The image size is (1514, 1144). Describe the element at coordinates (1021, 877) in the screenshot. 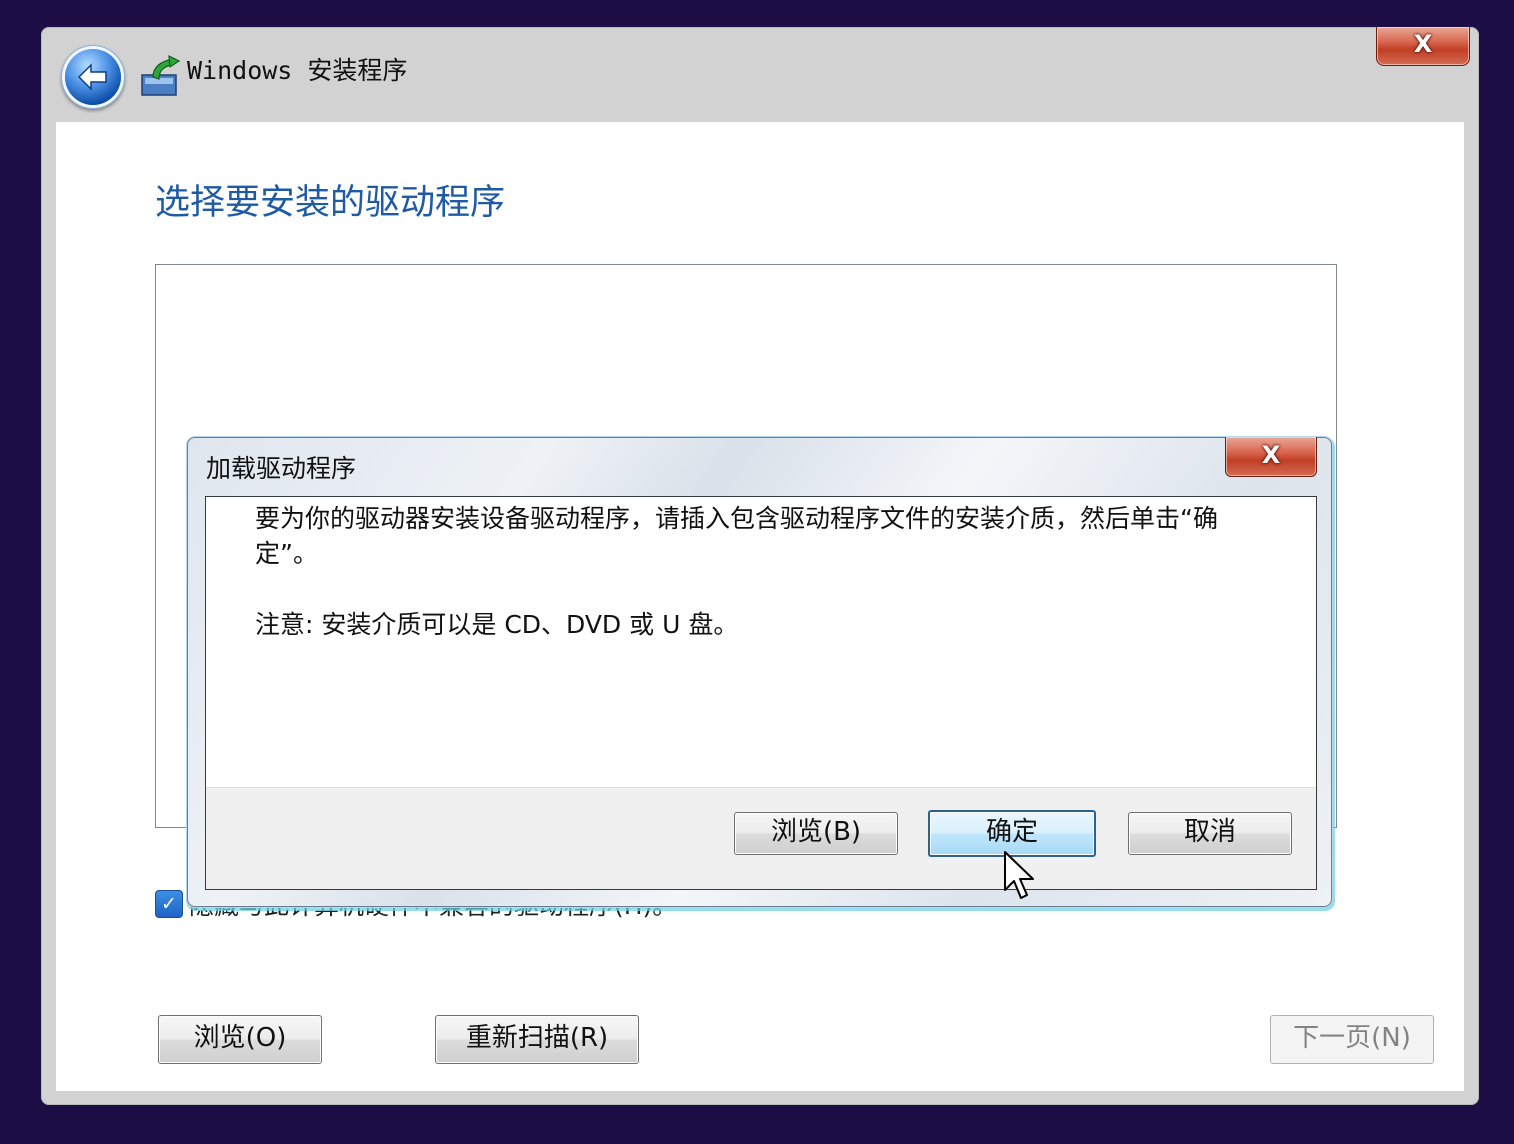

I see `mouse-pointer-icon` at that location.